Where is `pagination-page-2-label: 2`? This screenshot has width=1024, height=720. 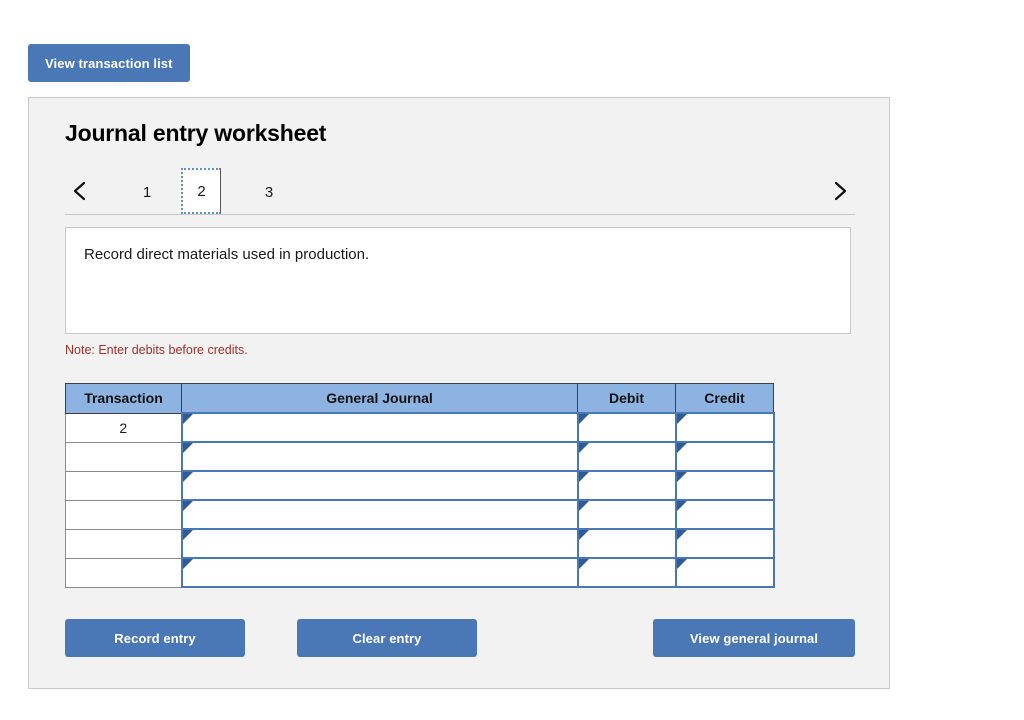 pagination-page-2-label: 2 is located at coordinates (201, 191).